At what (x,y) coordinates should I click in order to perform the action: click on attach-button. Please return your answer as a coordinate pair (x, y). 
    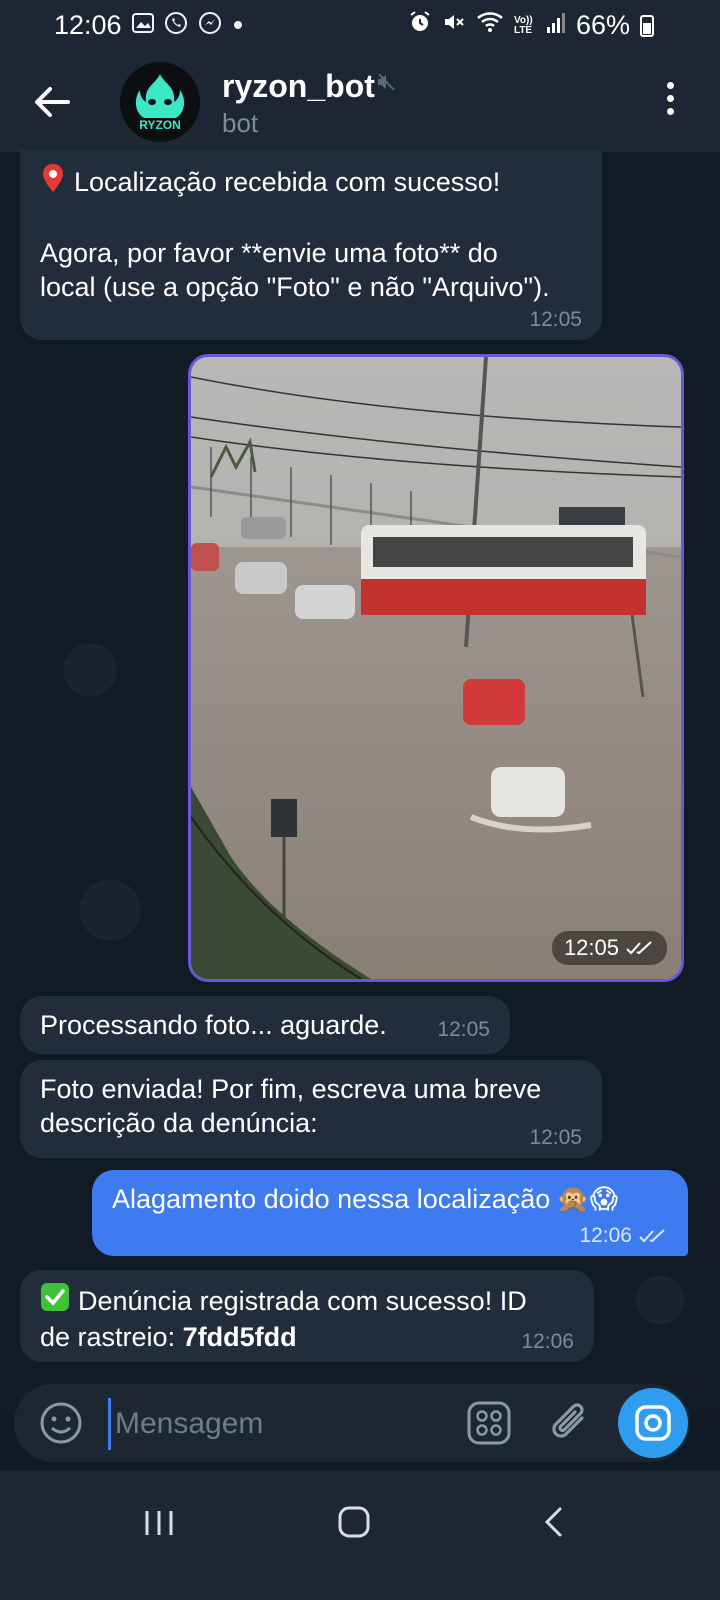
    Looking at the image, I should click on (571, 1423).